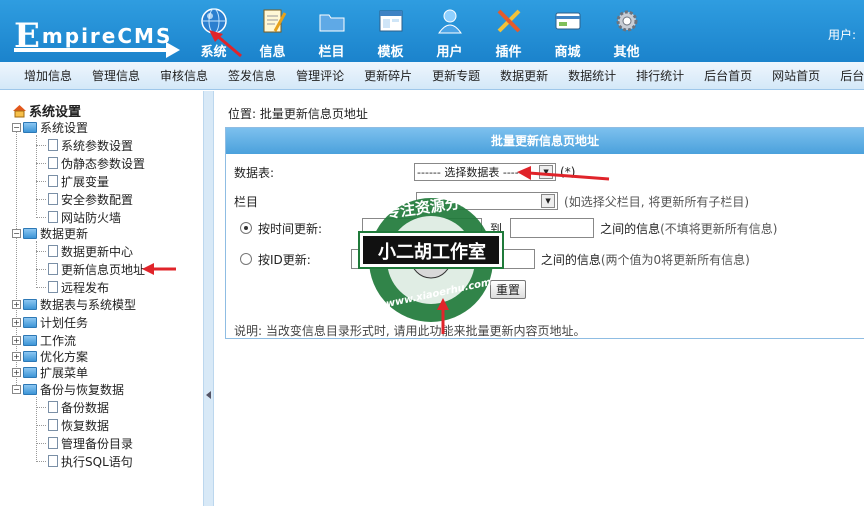  What do you see at coordinates (552, 228) in the screenshot?
I see `end-time-input` at bounding box center [552, 228].